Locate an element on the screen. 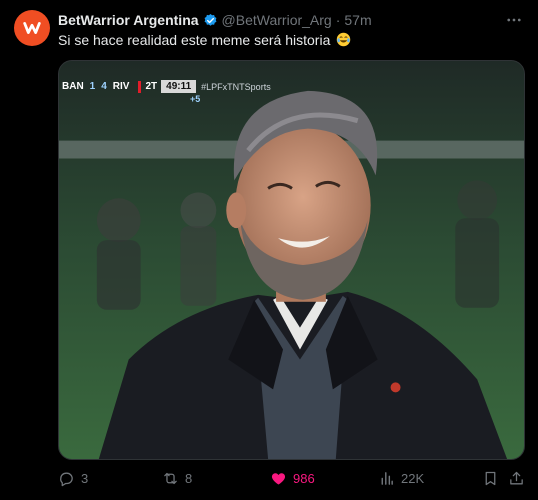  views-button: 22K is located at coordinates (401, 478).